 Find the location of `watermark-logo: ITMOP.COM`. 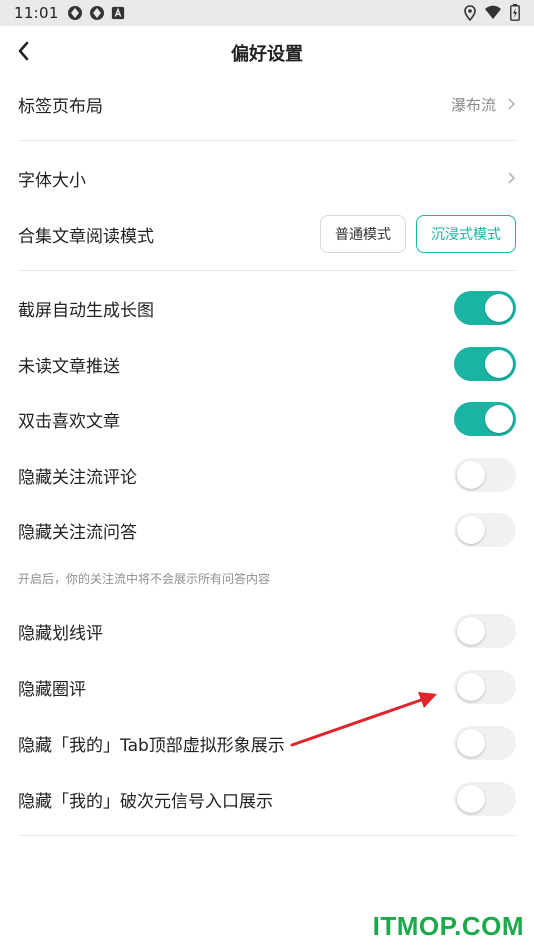

watermark-logo: ITMOP.COM is located at coordinates (448, 926).